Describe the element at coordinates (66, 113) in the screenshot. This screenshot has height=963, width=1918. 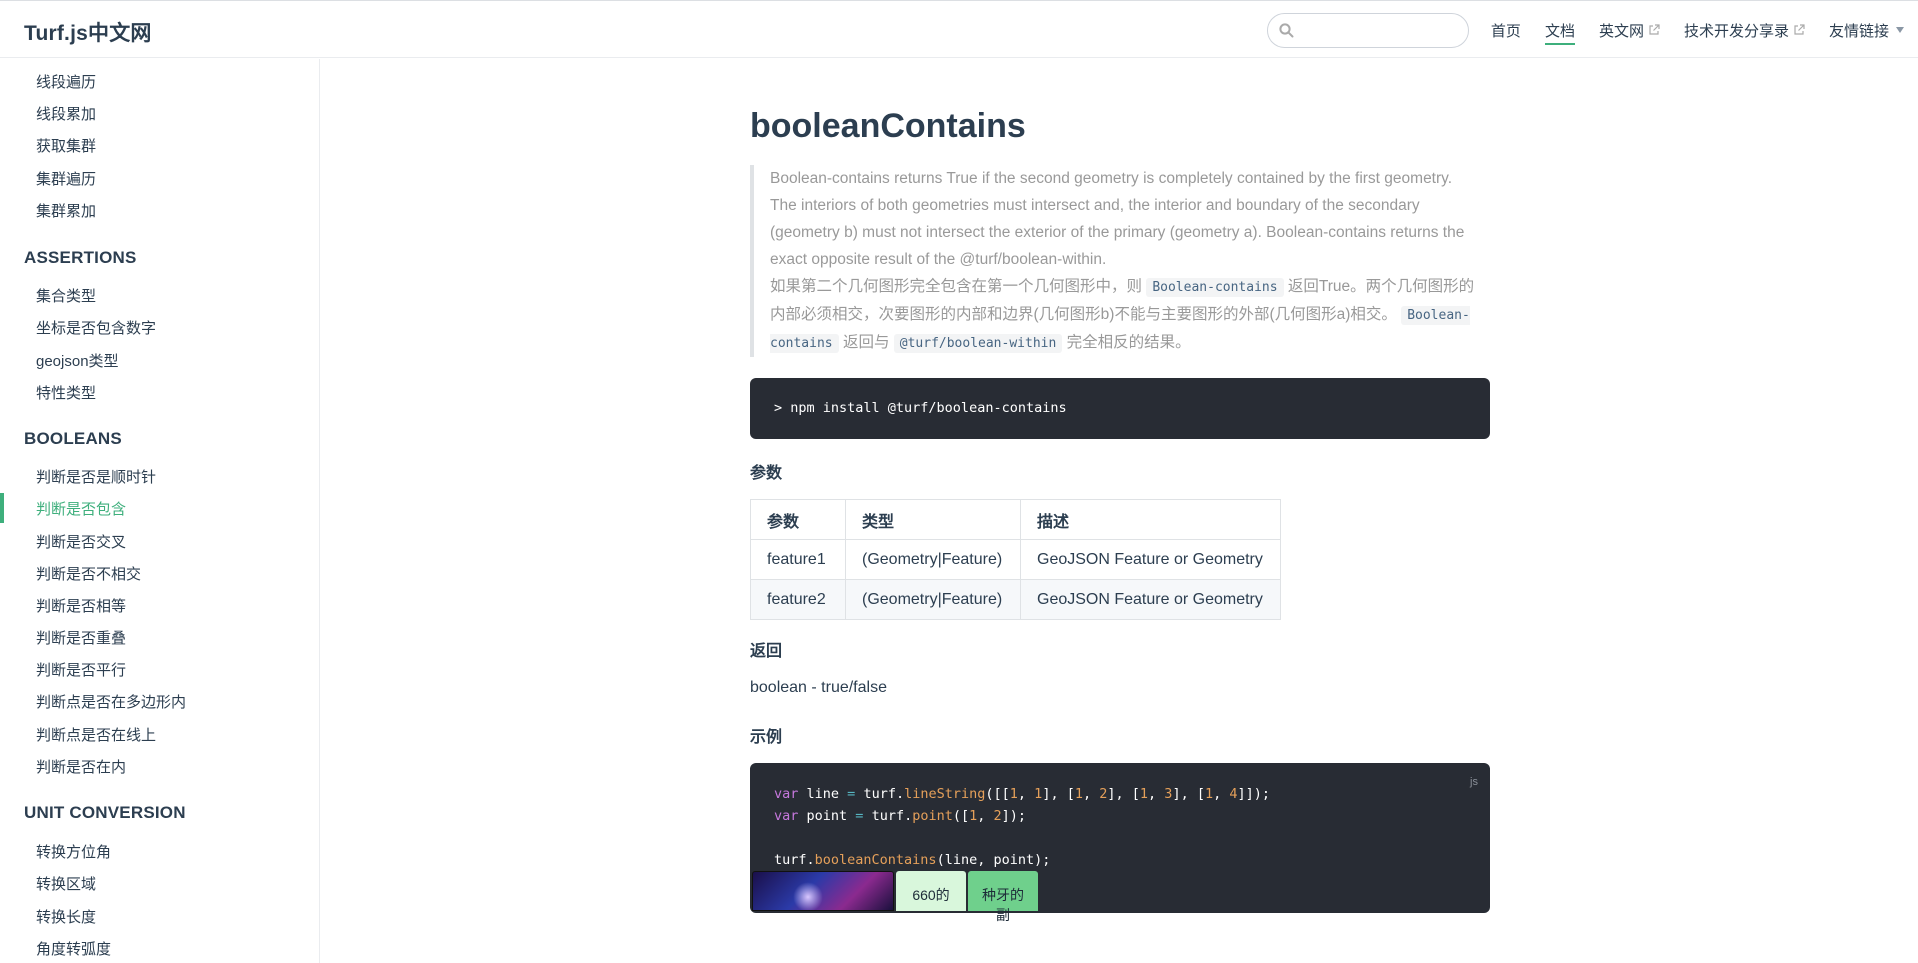
I see `sidebar-item: 线段累加` at that location.